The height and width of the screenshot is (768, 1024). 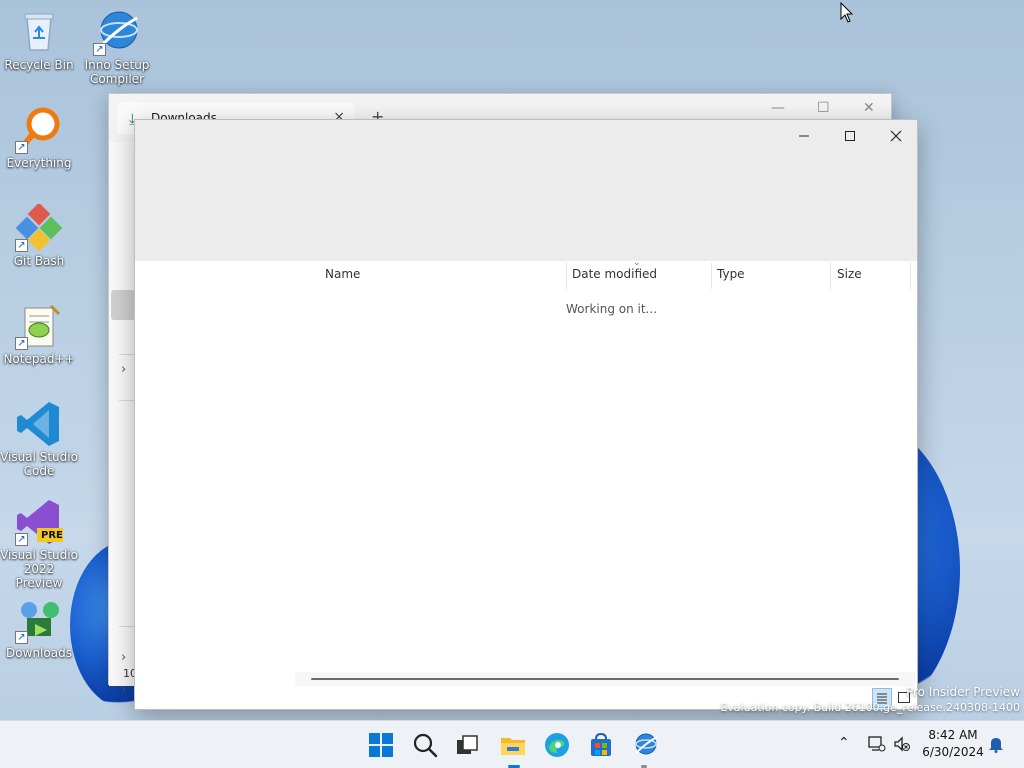 What do you see at coordinates (39, 227) in the screenshot?
I see `git-bash-icon: ↗` at bounding box center [39, 227].